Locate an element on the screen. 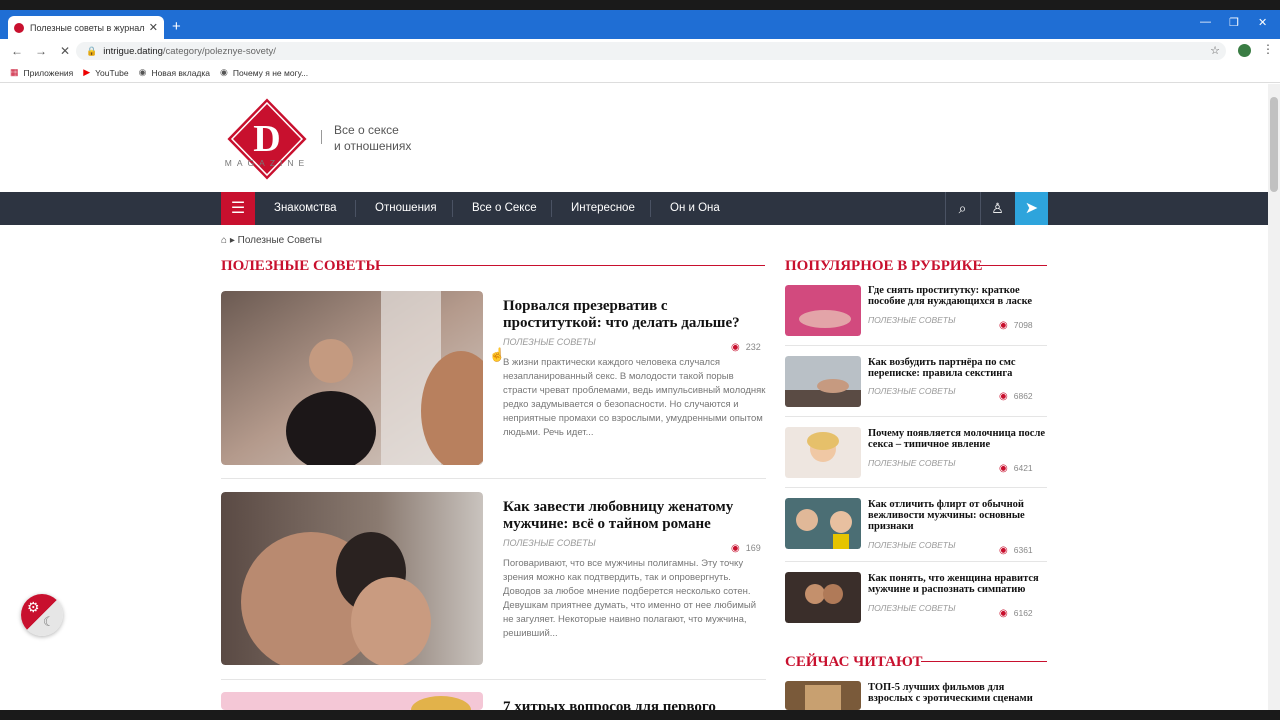 Image resolution: width=1280 pixels, height=720 pixels. tab-title: Полезные советы в журнале о is located at coordinates (87, 27).